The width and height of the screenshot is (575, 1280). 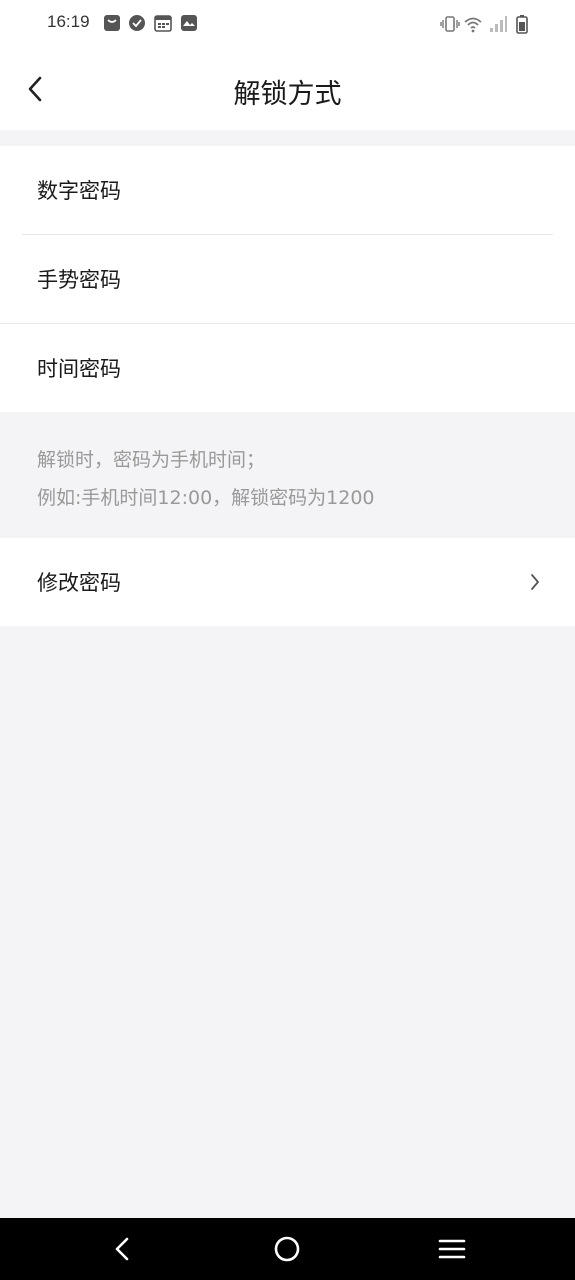 I want to click on hint-line-2: 例如:手机时间12:00，解锁密码为1200, so click(x=206, y=498).